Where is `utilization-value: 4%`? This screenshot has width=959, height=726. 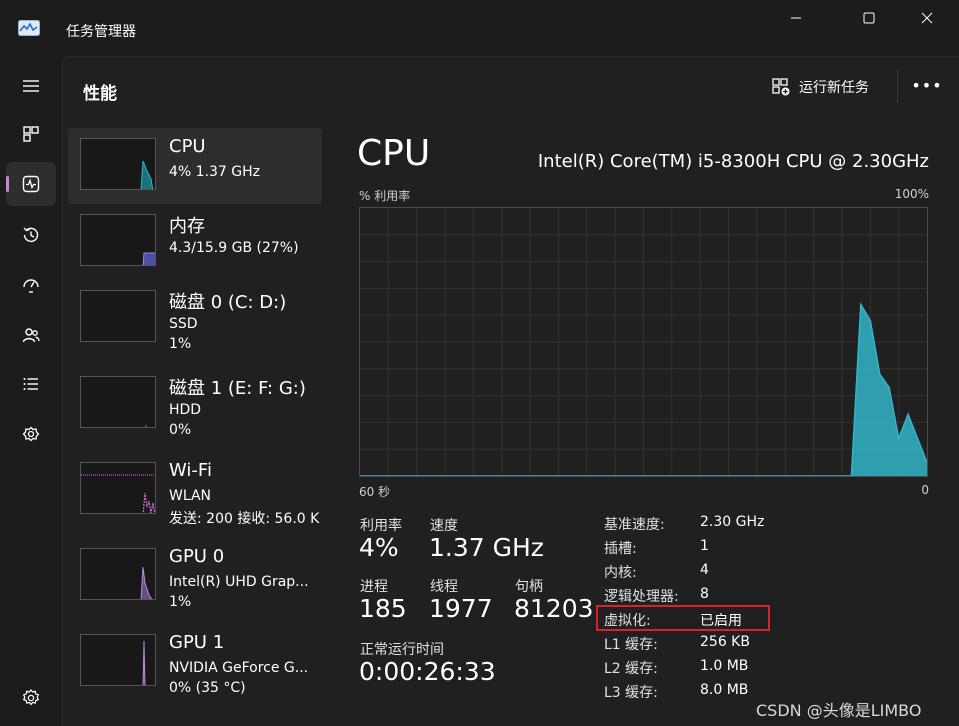
utilization-value: 4% is located at coordinates (379, 547).